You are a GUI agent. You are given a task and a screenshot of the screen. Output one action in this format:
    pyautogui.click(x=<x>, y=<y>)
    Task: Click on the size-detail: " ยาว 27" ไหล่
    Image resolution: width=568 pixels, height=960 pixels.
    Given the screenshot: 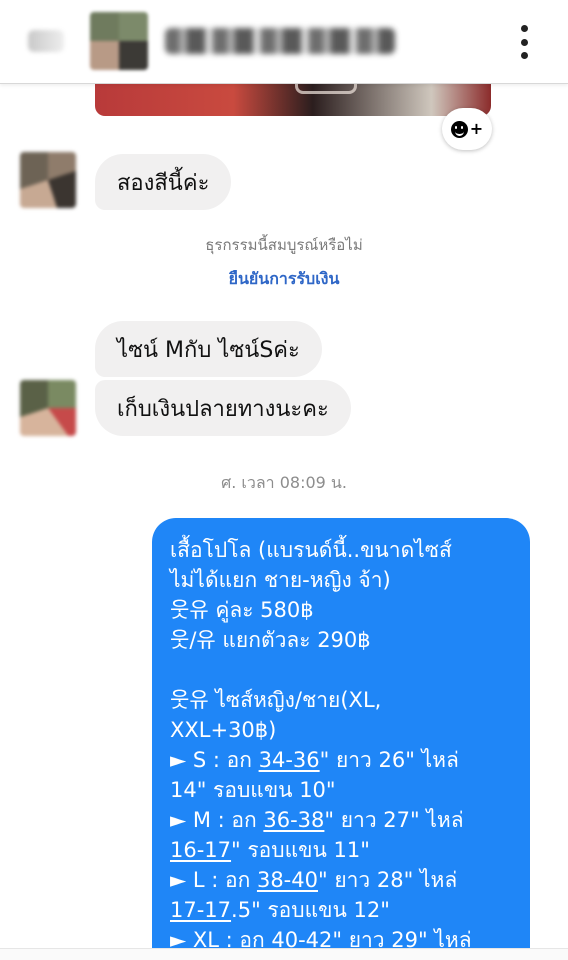 What is the action you would take?
    pyautogui.click(x=394, y=820)
    